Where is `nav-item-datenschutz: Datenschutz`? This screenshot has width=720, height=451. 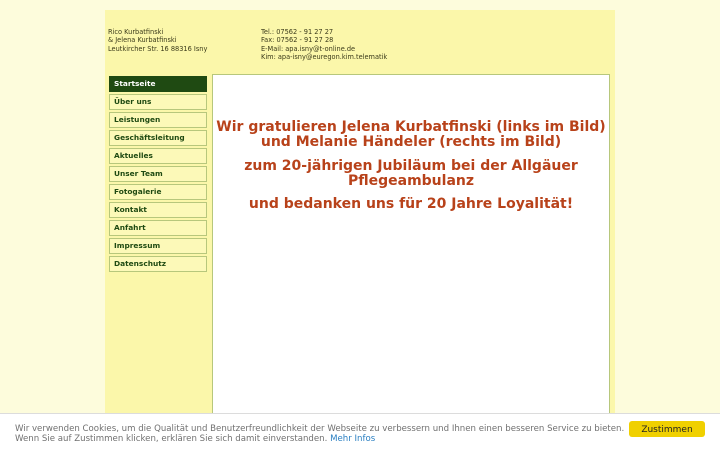
nav-item-datenschutz: Datenschutz is located at coordinates (158, 264).